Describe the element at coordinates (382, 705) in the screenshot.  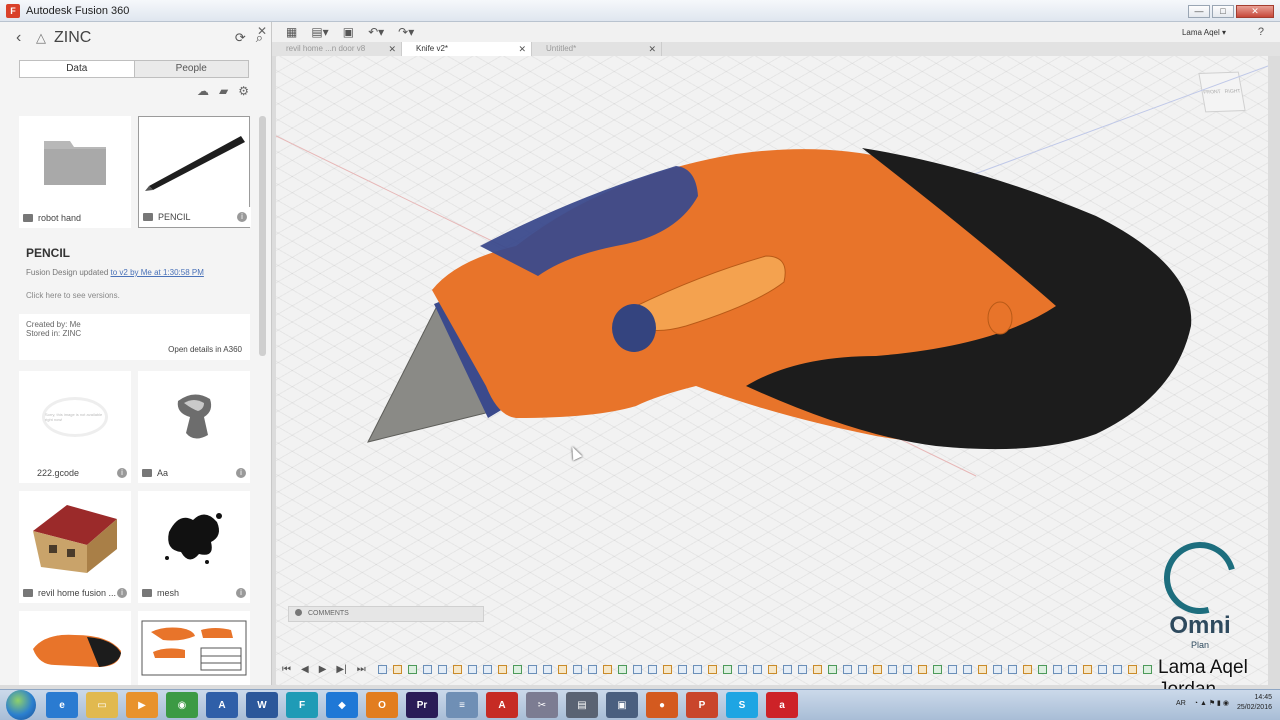
I see `taskbar-app-outlook: O` at that location.